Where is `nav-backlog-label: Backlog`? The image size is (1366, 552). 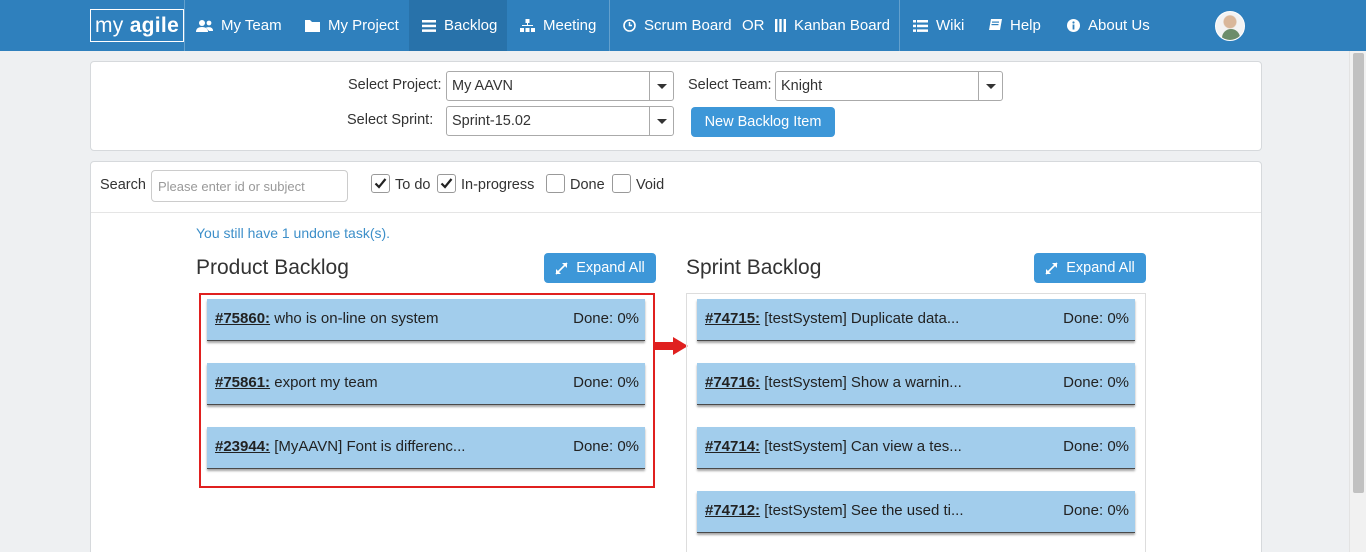
nav-backlog-label: Backlog is located at coordinates (471, 25).